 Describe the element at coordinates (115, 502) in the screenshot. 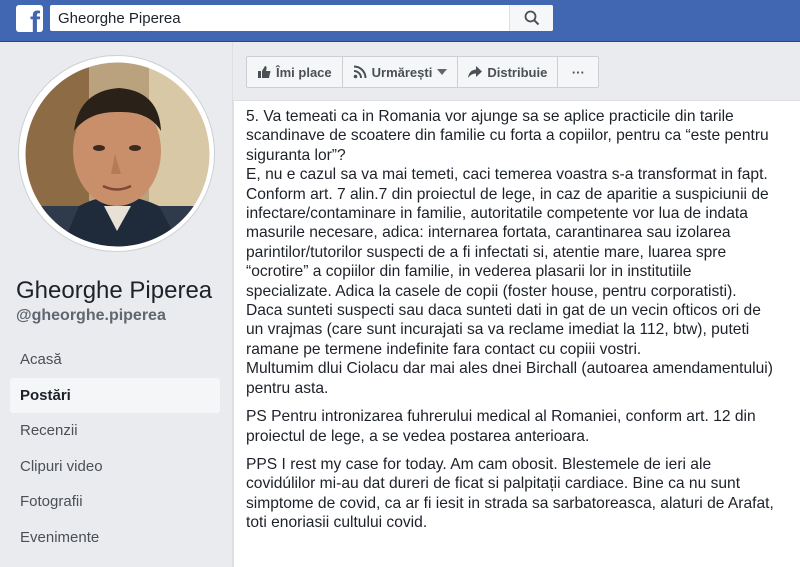

I see `nav-item-fotografii: Fotografii` at that location.